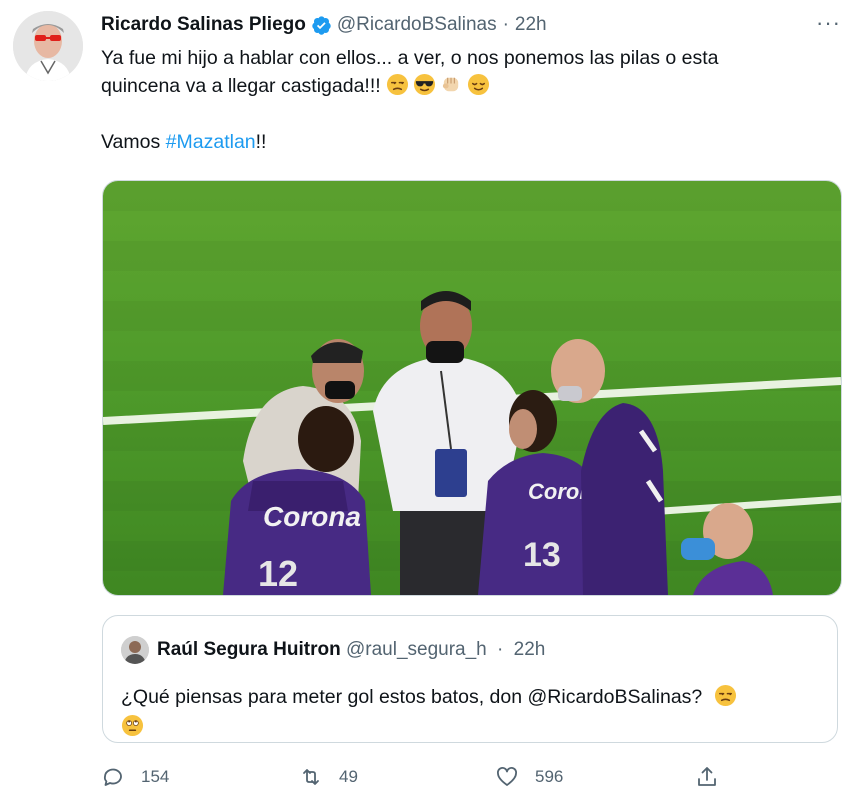 The width and height of the screenshot is (867, 800). Describe the element at coordinates (461, 142) in the screenshot. I see `tweet-text-line-3: Vamos #Mazatlan!!` at that location.